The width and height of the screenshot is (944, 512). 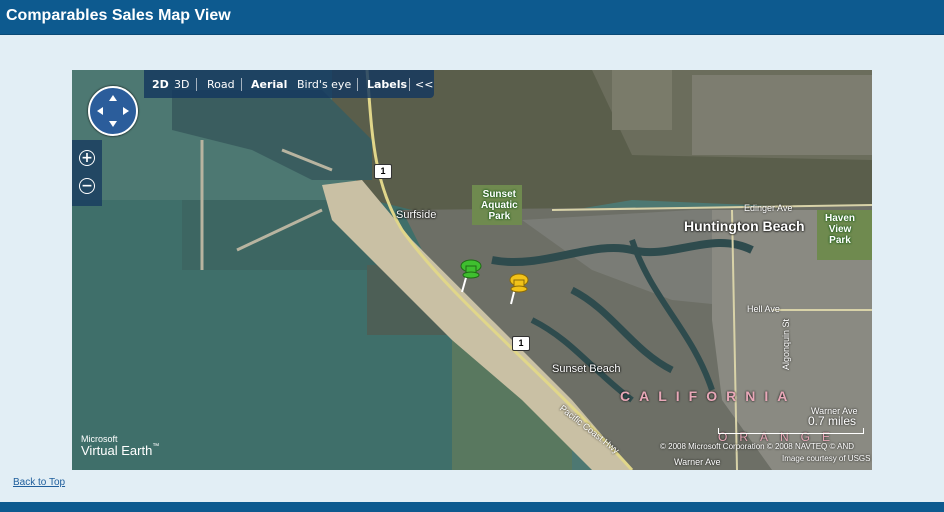 I want to click on imagery-credit: Image courtesy of USGS, so click(x=826, y=458).